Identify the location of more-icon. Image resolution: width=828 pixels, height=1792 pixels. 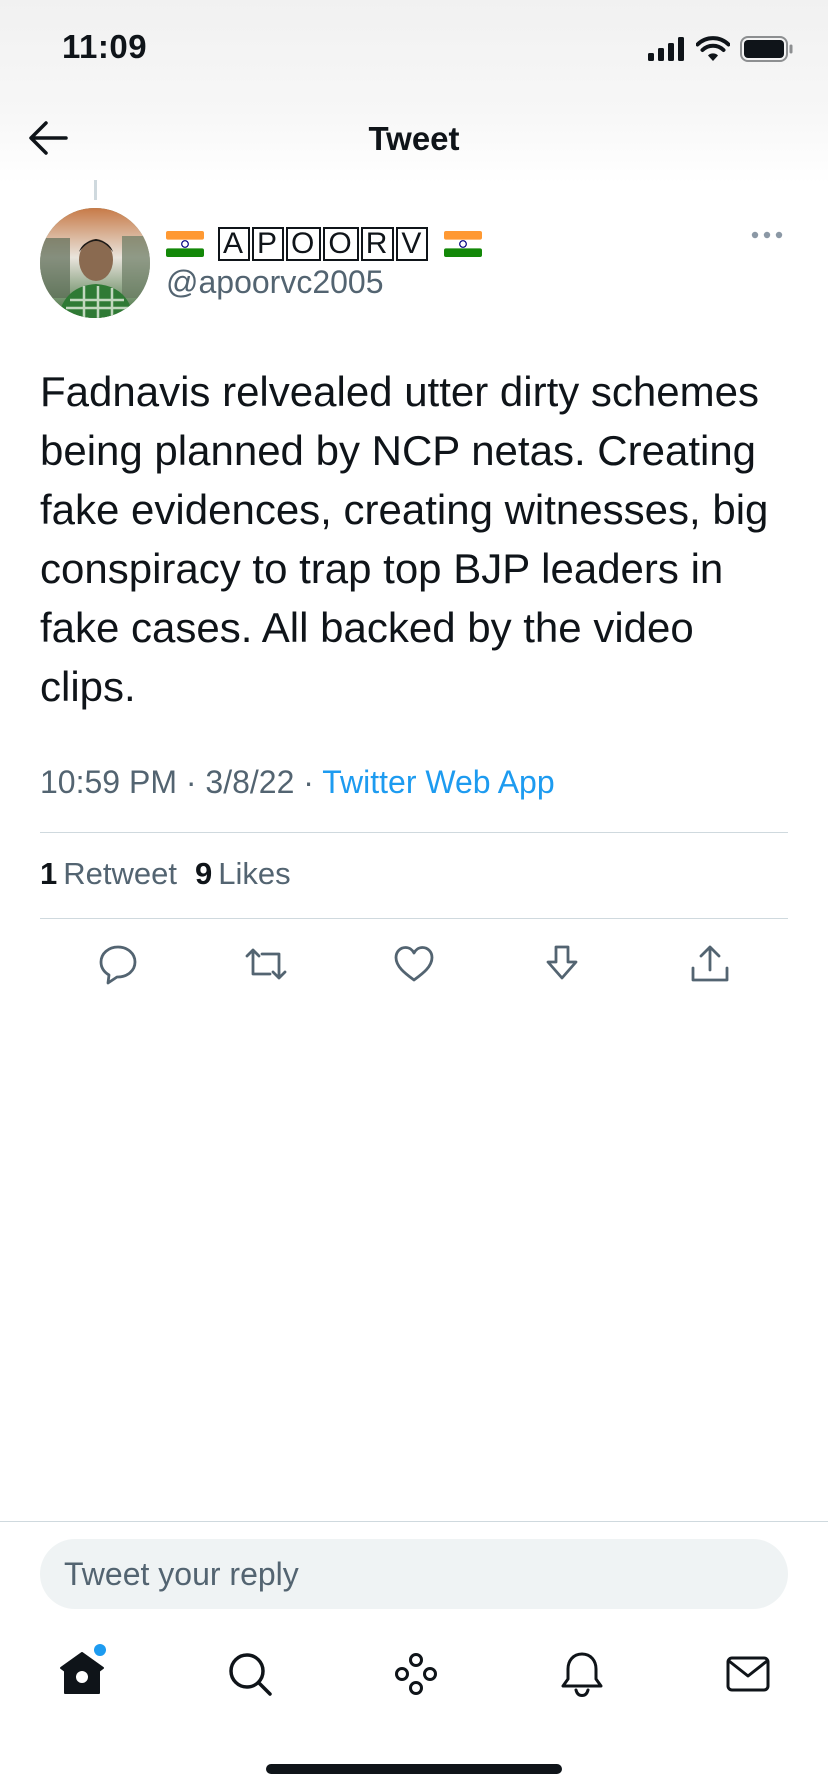
(767, 235).